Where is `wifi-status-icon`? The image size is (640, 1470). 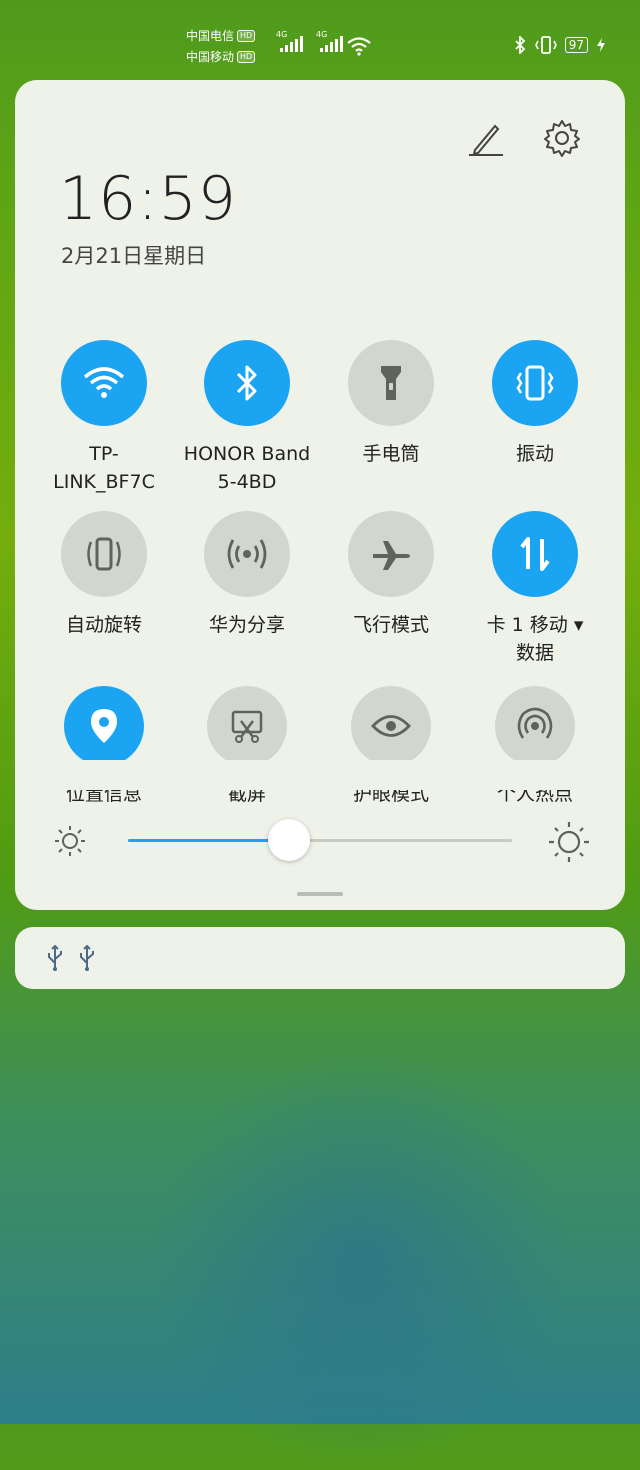
wifi-status-icon is located at coordinates (359, 46).